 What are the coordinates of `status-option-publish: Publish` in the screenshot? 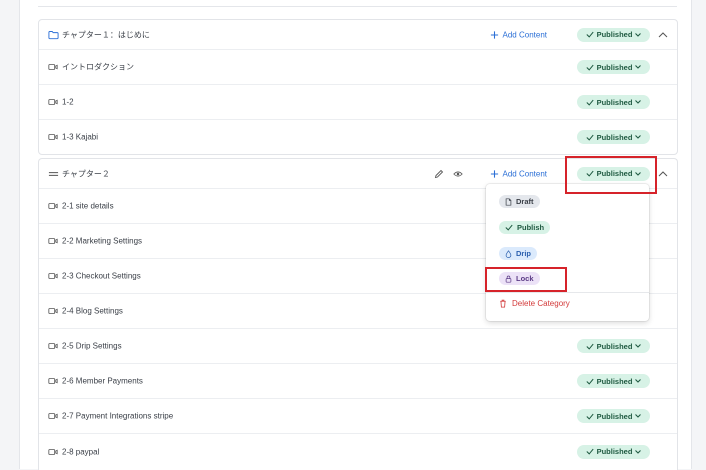 It's located at (525, 227).